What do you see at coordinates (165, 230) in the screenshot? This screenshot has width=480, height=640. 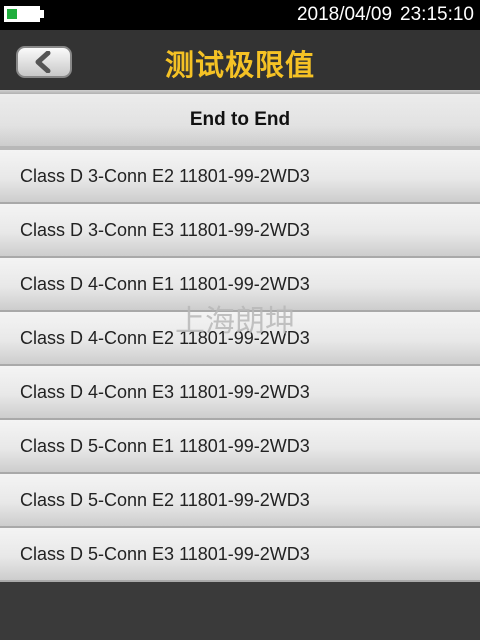 I see `list-item-label: Class D 3-Conn E3 11801-99-2WD3` at bounding box center [165, 230].